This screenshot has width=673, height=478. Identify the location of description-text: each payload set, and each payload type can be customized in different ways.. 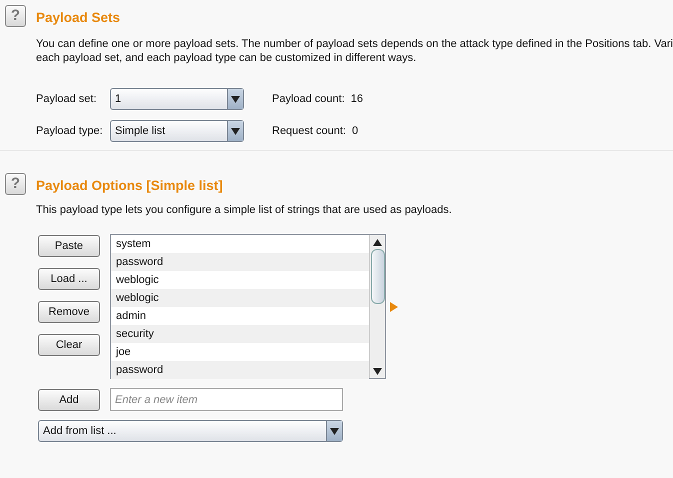
(227, 58).